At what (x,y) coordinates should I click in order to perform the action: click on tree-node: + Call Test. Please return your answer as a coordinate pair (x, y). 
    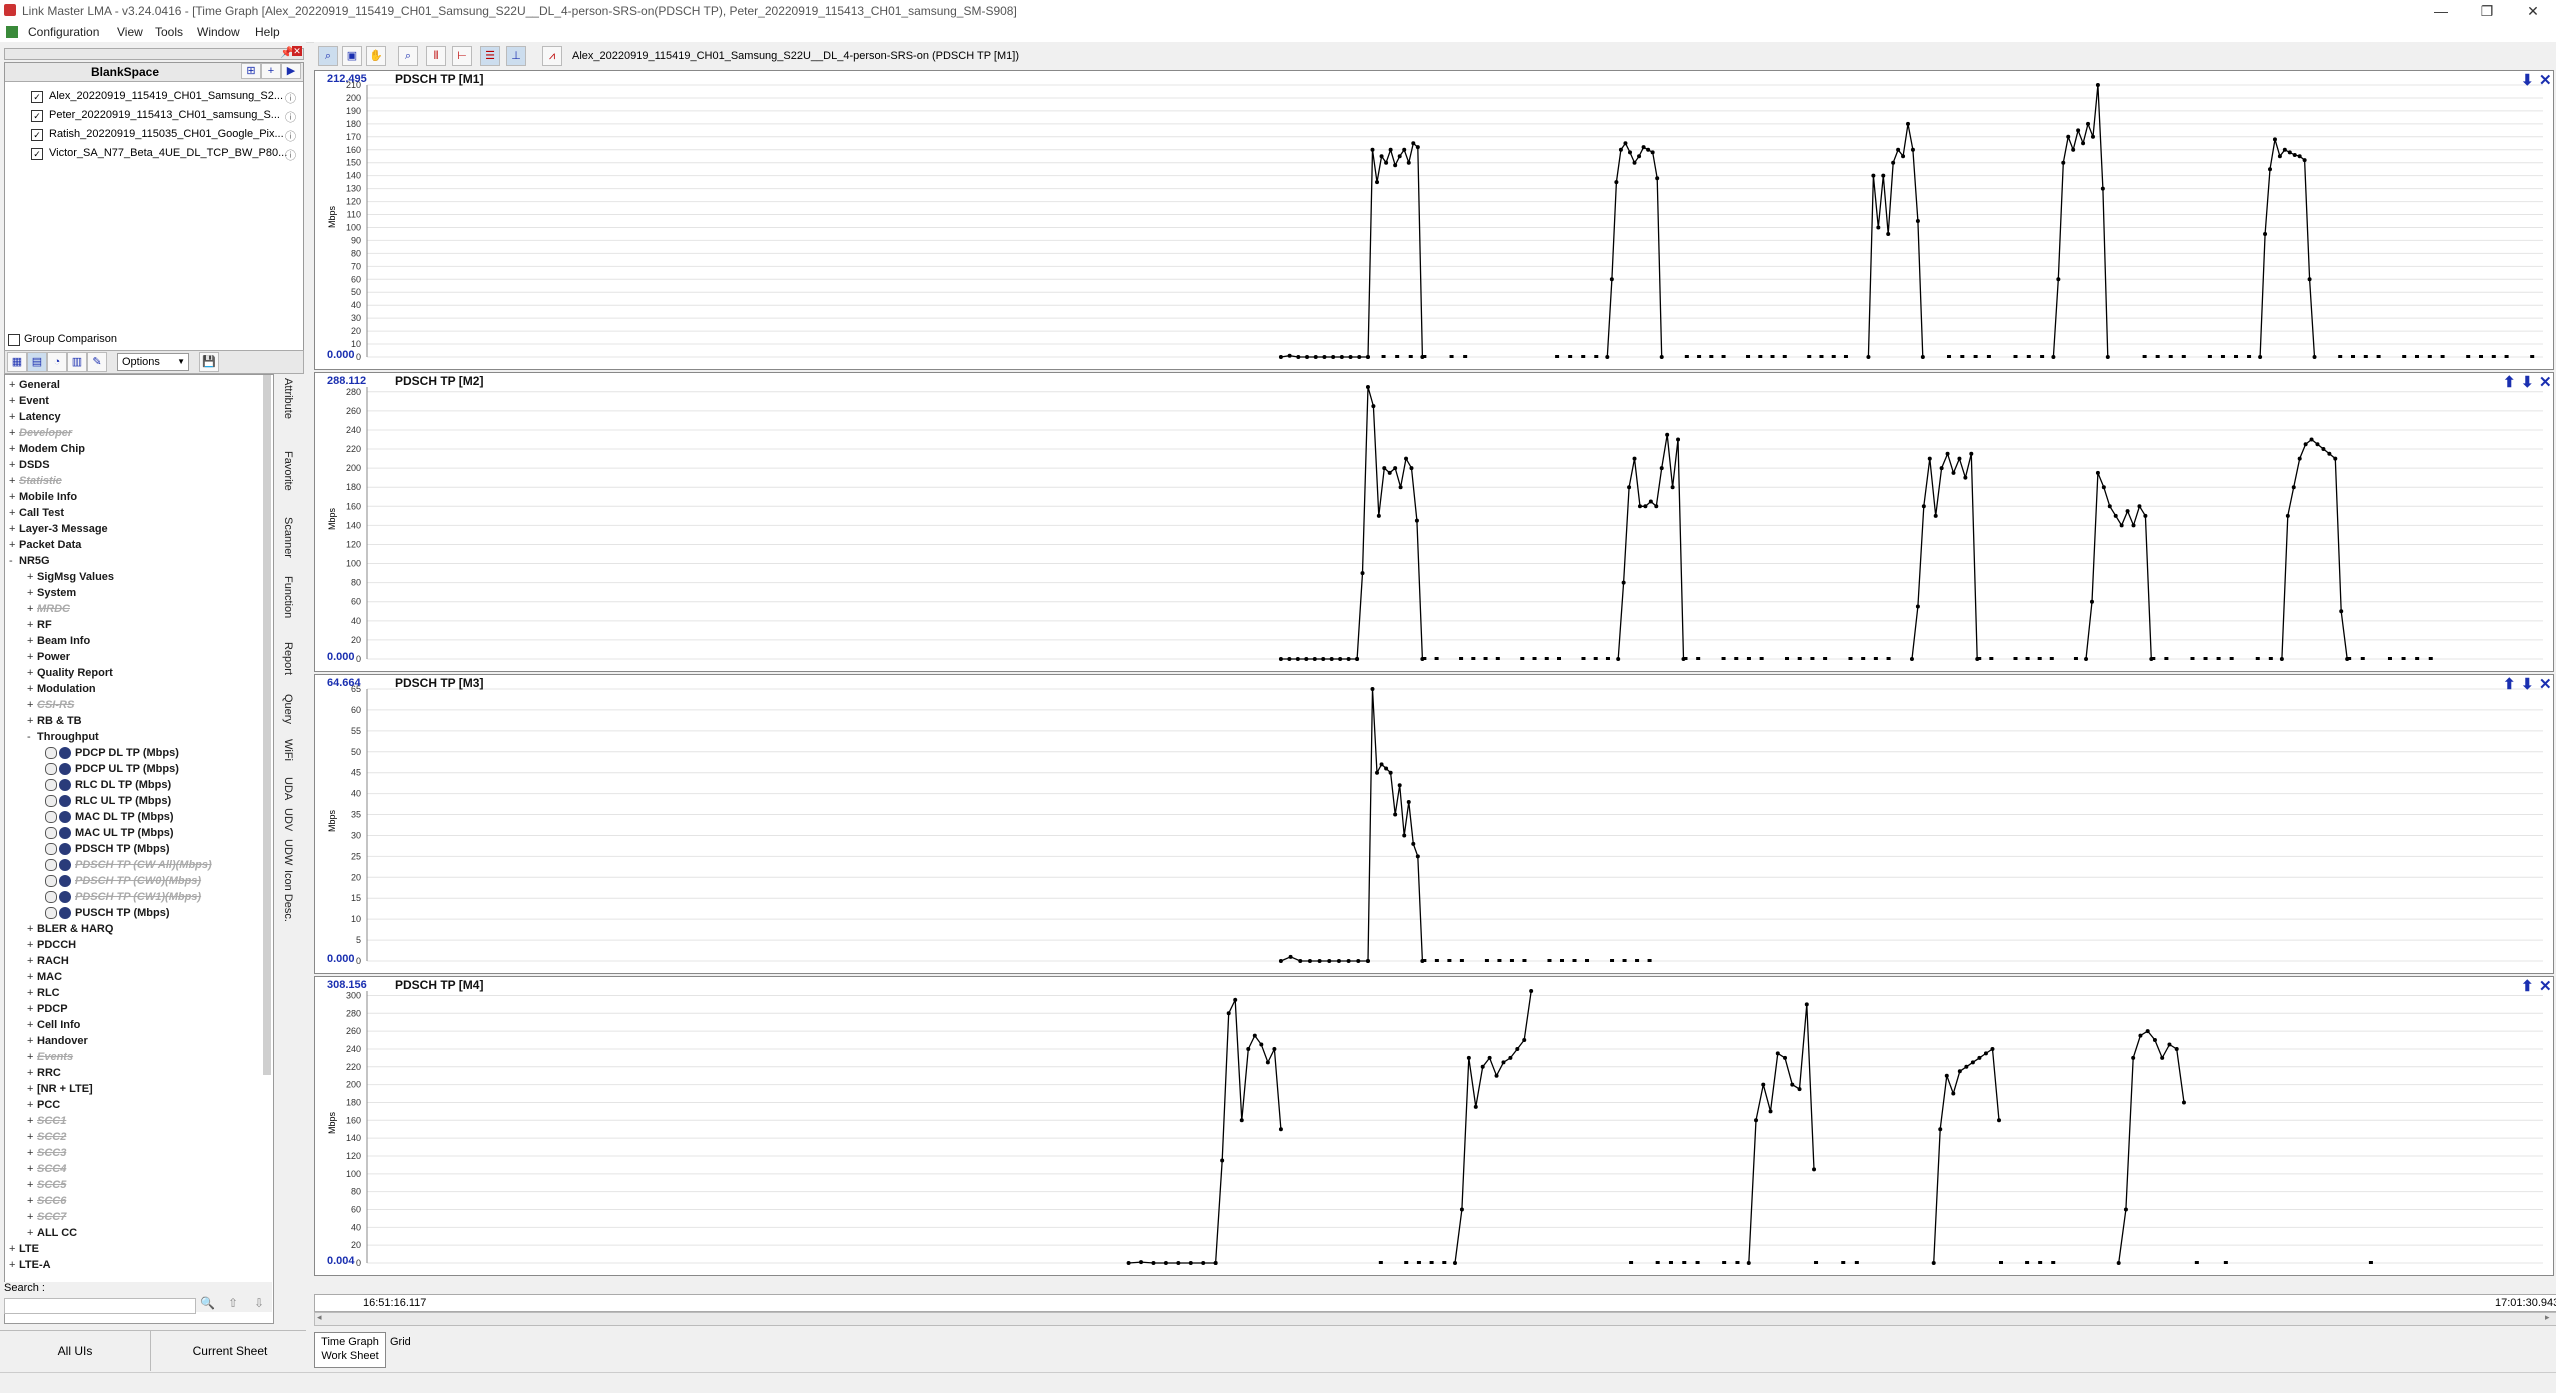
    Looking at the image, I should click on (36, 513).